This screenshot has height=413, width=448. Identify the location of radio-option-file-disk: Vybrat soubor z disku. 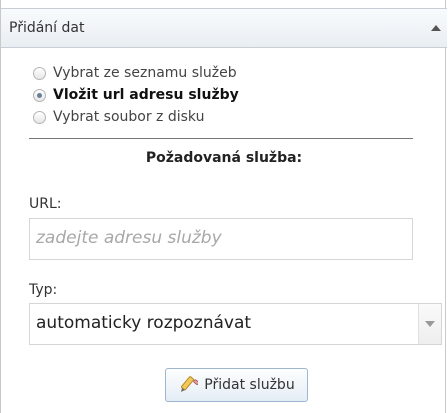
(118, 117).